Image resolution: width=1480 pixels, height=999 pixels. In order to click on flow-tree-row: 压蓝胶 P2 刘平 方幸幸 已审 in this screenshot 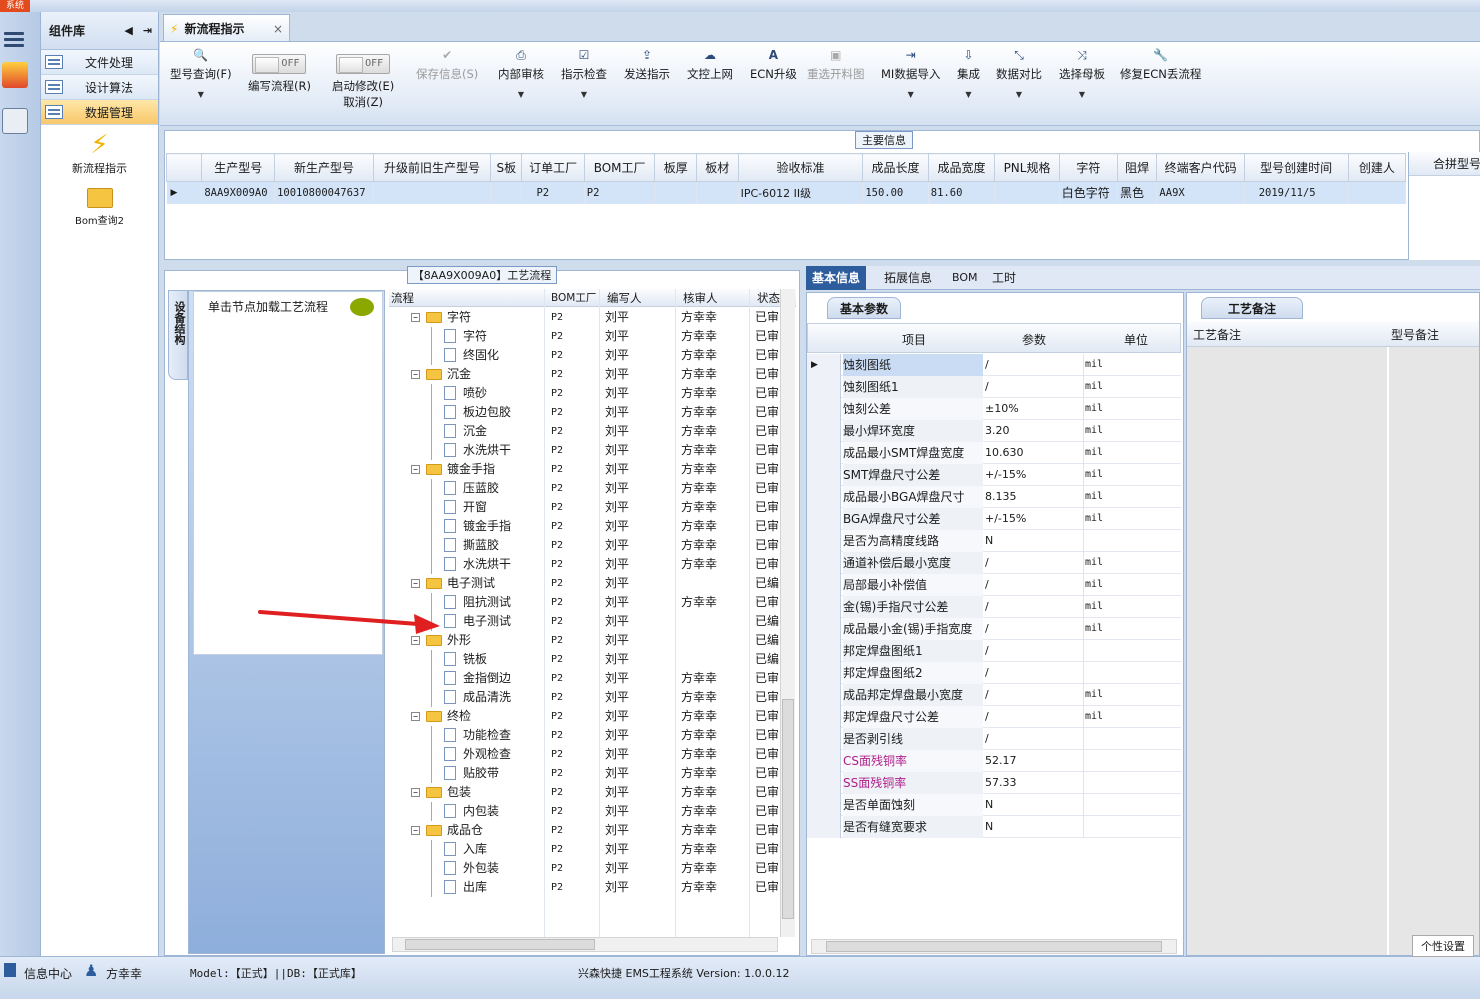, I will do `click(589, 488)`.